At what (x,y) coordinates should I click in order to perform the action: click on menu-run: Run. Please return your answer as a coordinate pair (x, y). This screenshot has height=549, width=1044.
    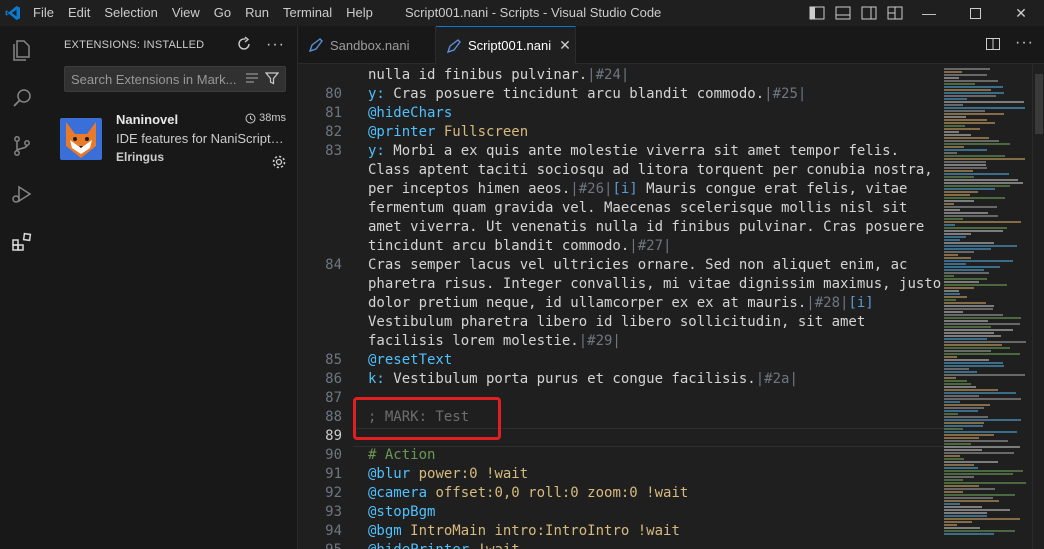
    Looking at the image, I should click on (257, 13).